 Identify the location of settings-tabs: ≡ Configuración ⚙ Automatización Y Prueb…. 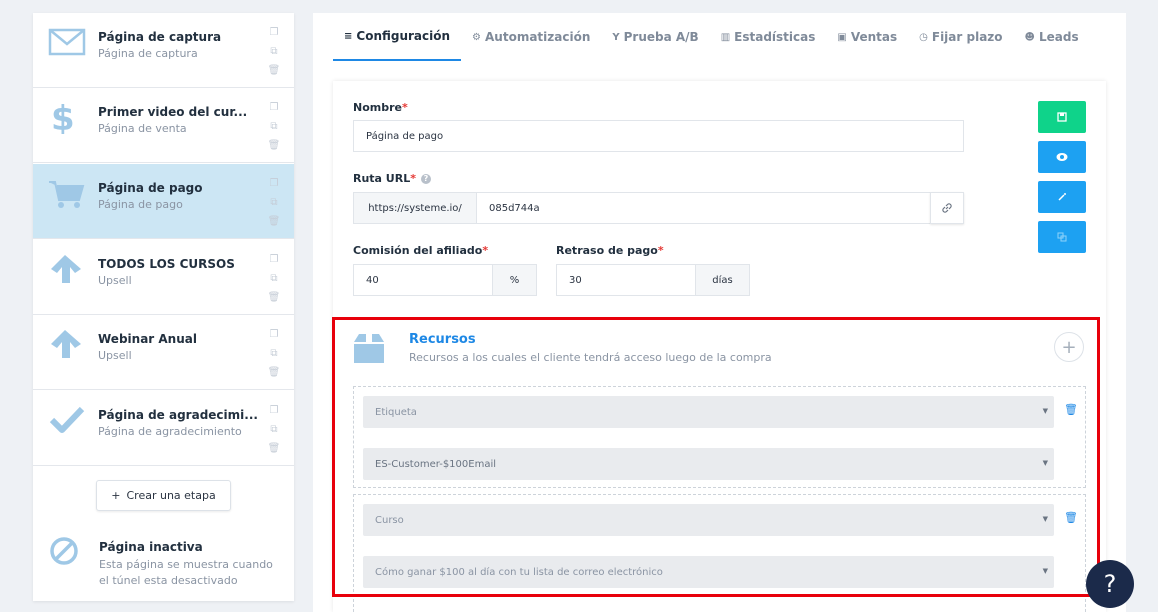
(711, 37).